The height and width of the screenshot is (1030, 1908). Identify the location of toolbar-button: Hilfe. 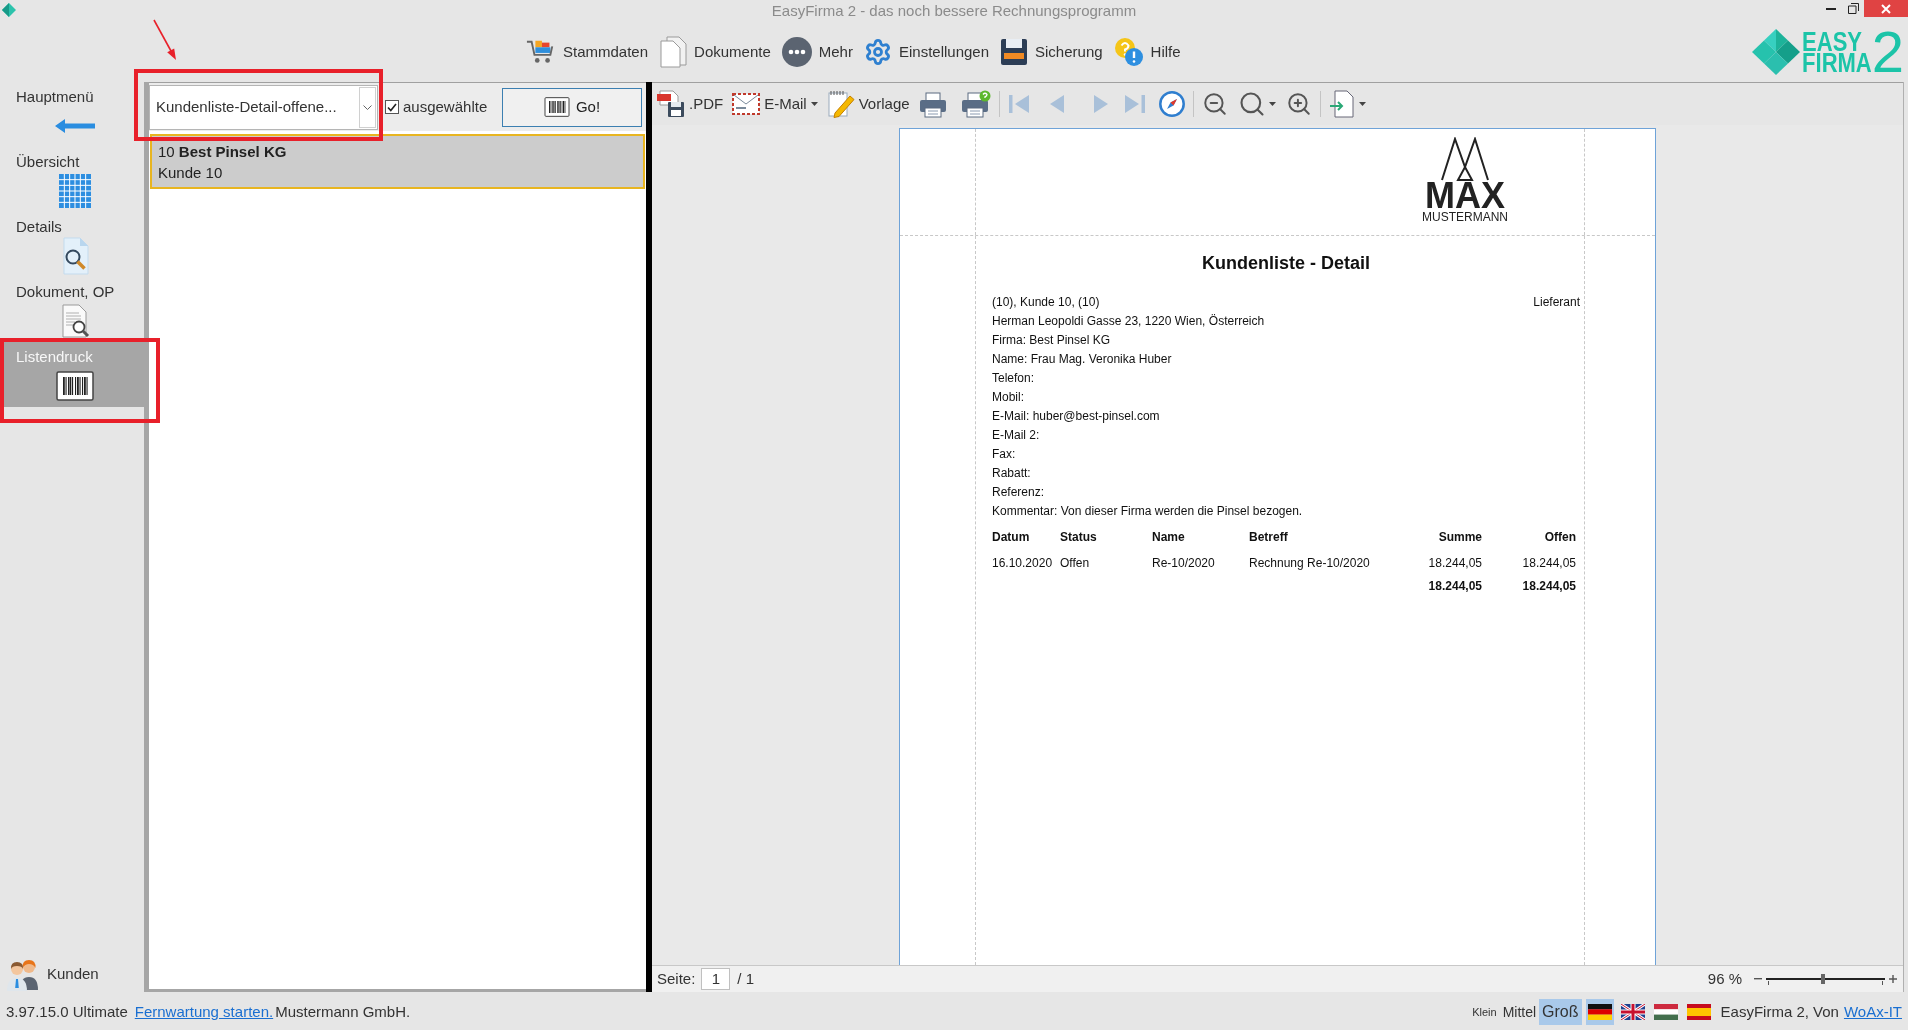
(1147, 52).